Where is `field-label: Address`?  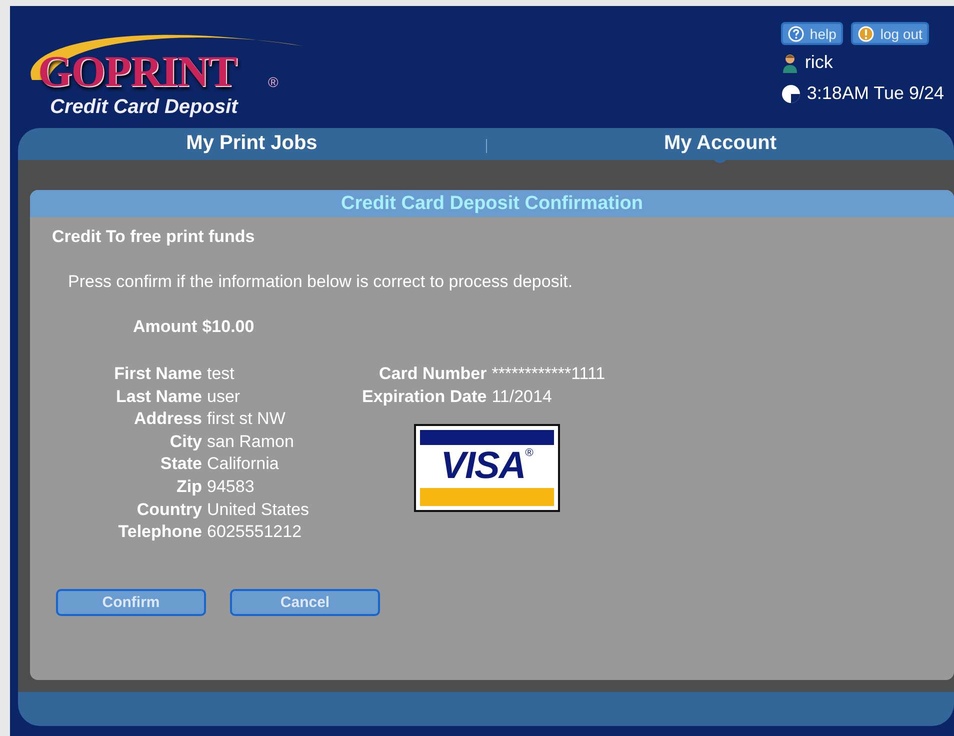
field-label: Address is located at coordinates (167, 419).